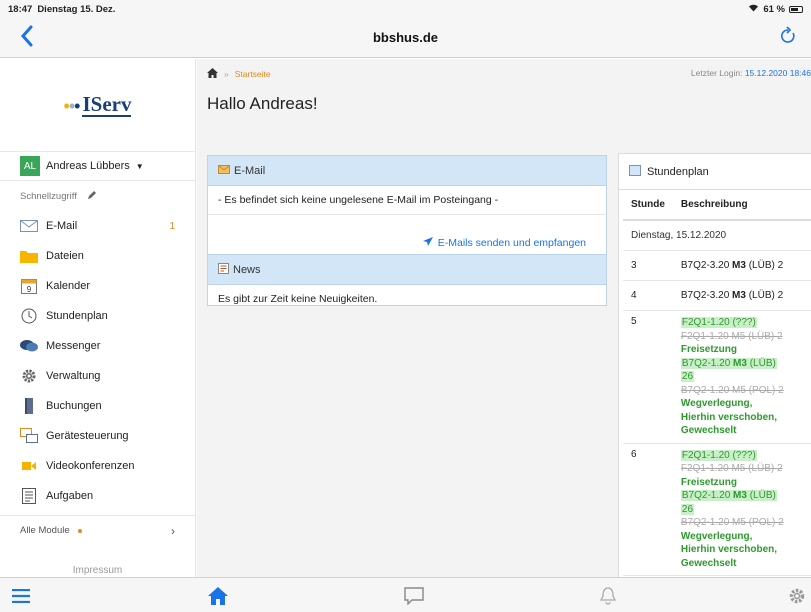  What do you see at coordinates (774, 9) in the screenshot?
I see `battery-percent: 61 %` at bounding box center [774, 9].